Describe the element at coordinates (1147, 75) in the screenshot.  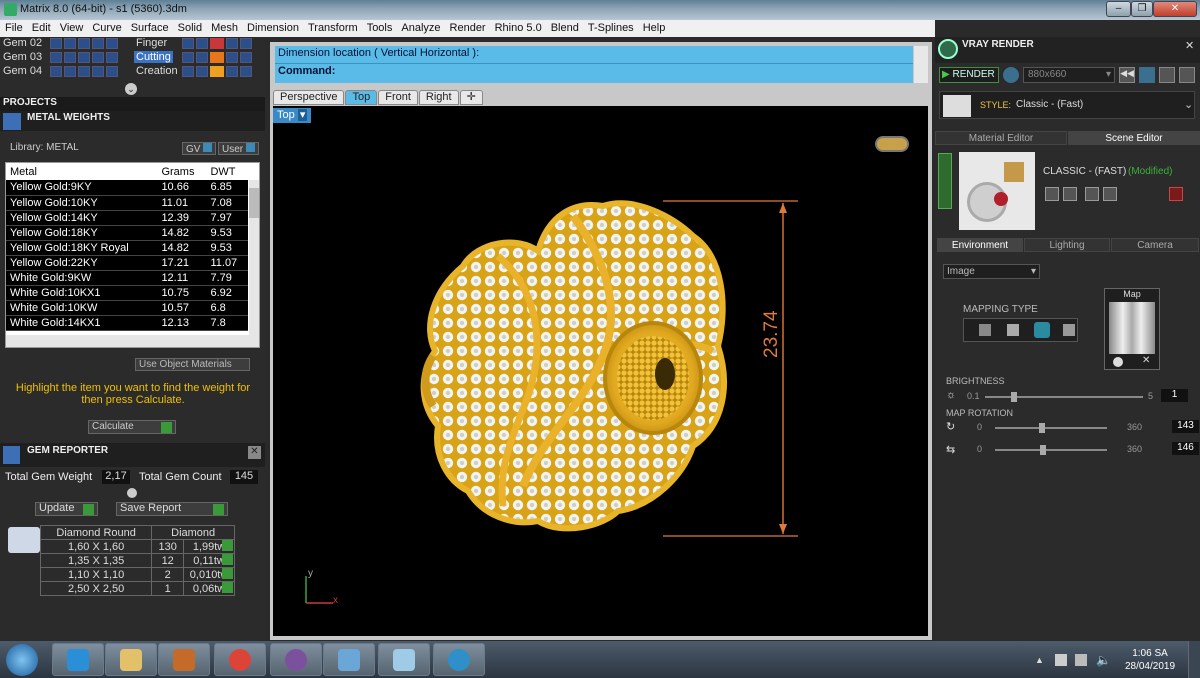
I see `frame-buffer-icon` at that location.